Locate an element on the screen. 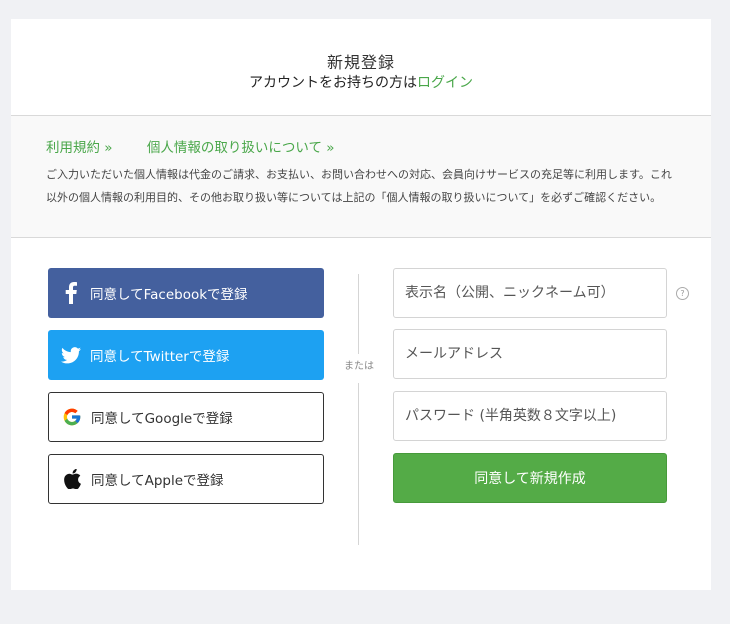 The image size is (730, 624). signup-header: 新規登録 アカウントをお持ちの方はログイン is located at coordinates (361, 67).